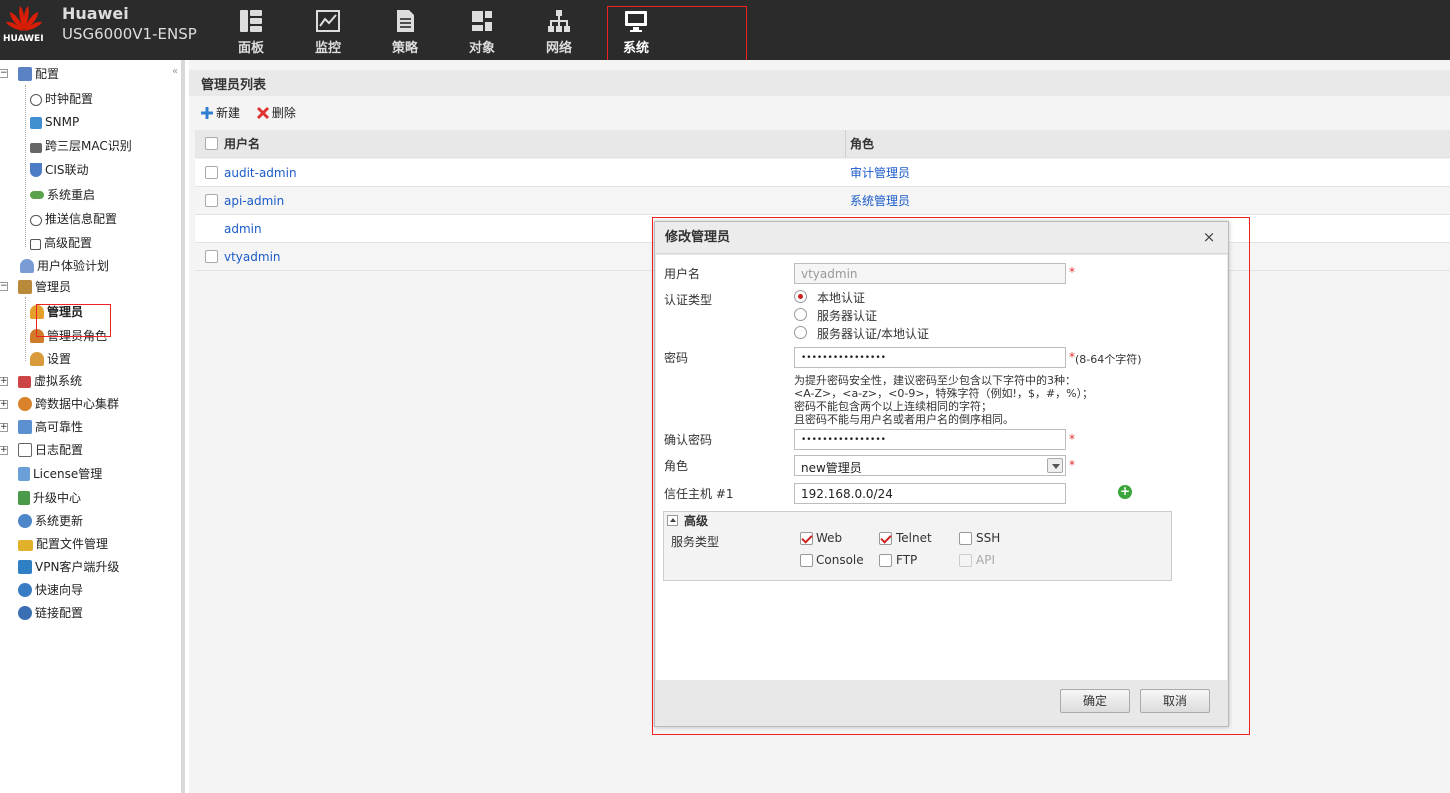  Describe the element at coordinates (88, 146) in the screenshot. I see `sidebar-item-label: 跨三层MAC识别` at that location.